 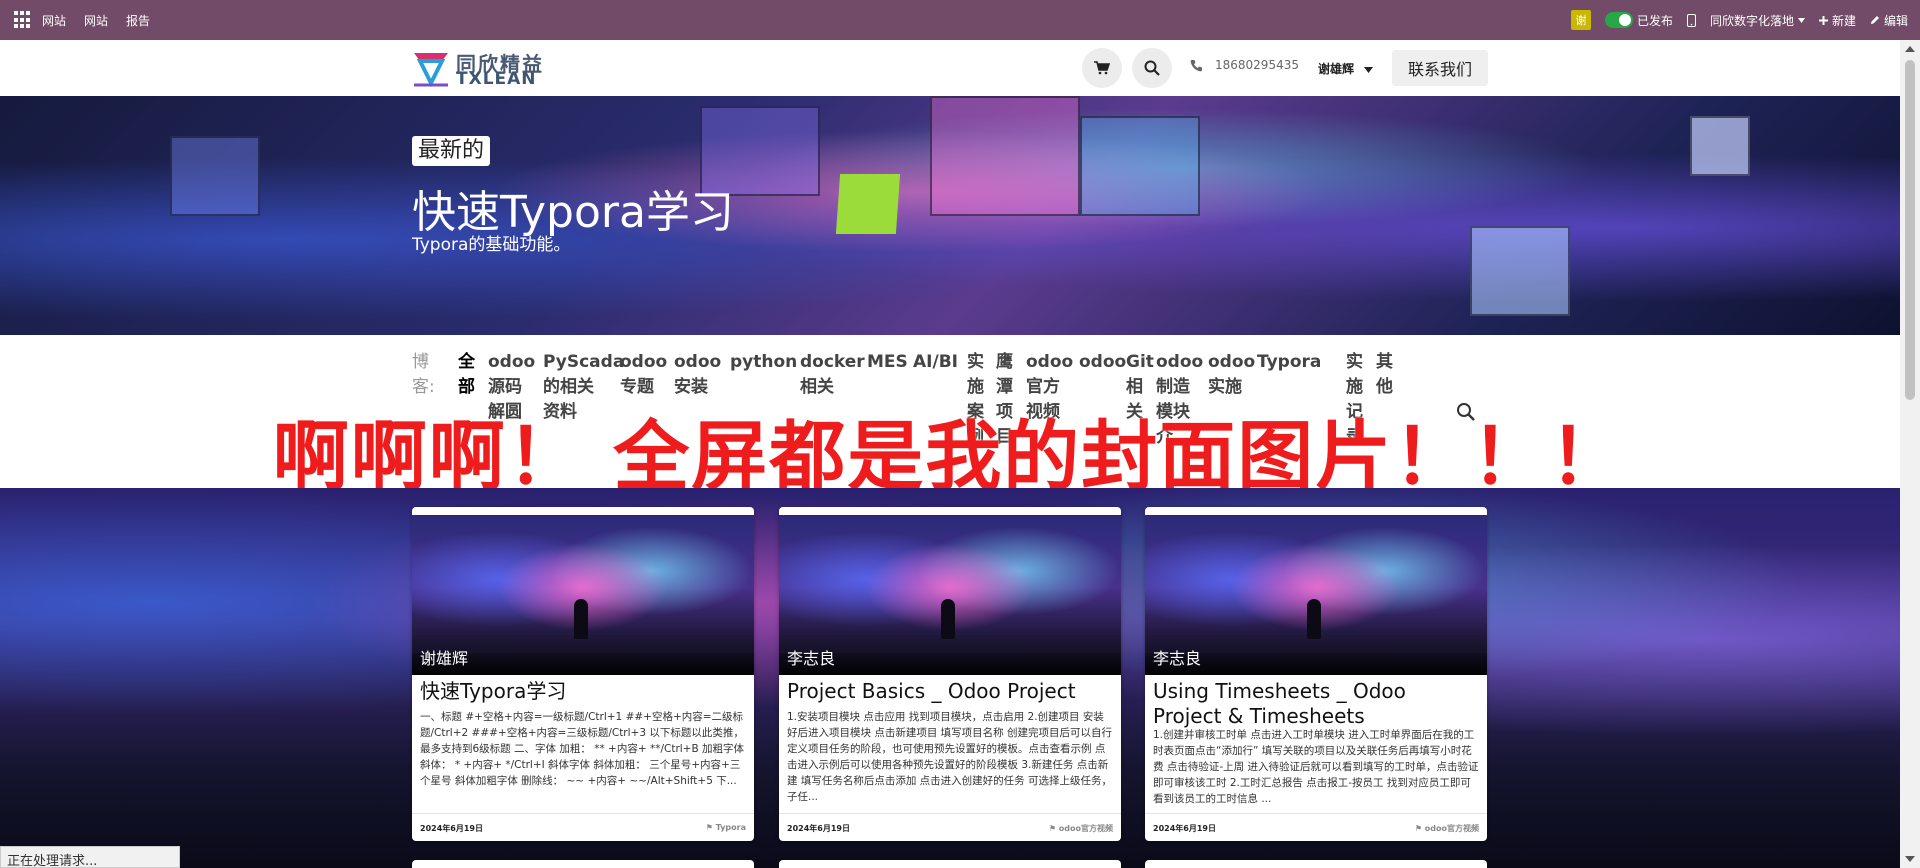 What do you see at coordinates (451, 151) in the screenshot?
I see `hero-badge: 最新的` at bounding box center [451, 151].